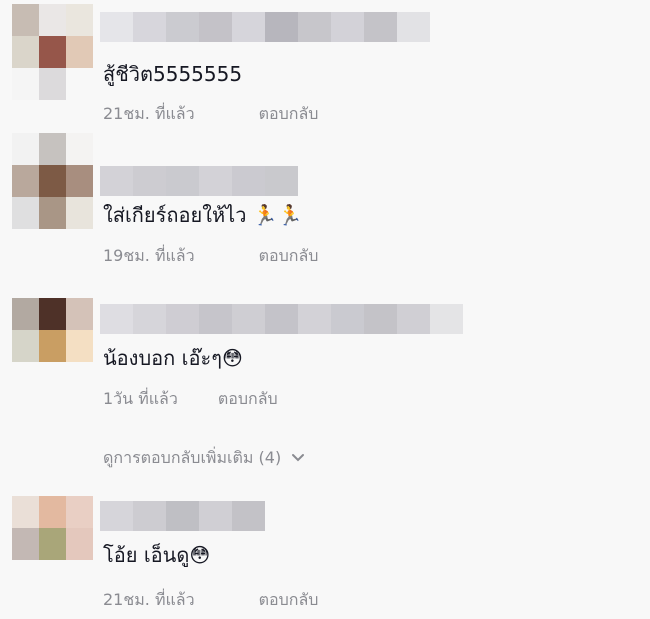 The height and width of the screenshot is (619, 650). What do you see at coordinates (203, 215) in the screenshot?
I see `comment-text: ใส่เกียร์ถอยให้ไว 🏃🏃` at bounding box center [203, 215].